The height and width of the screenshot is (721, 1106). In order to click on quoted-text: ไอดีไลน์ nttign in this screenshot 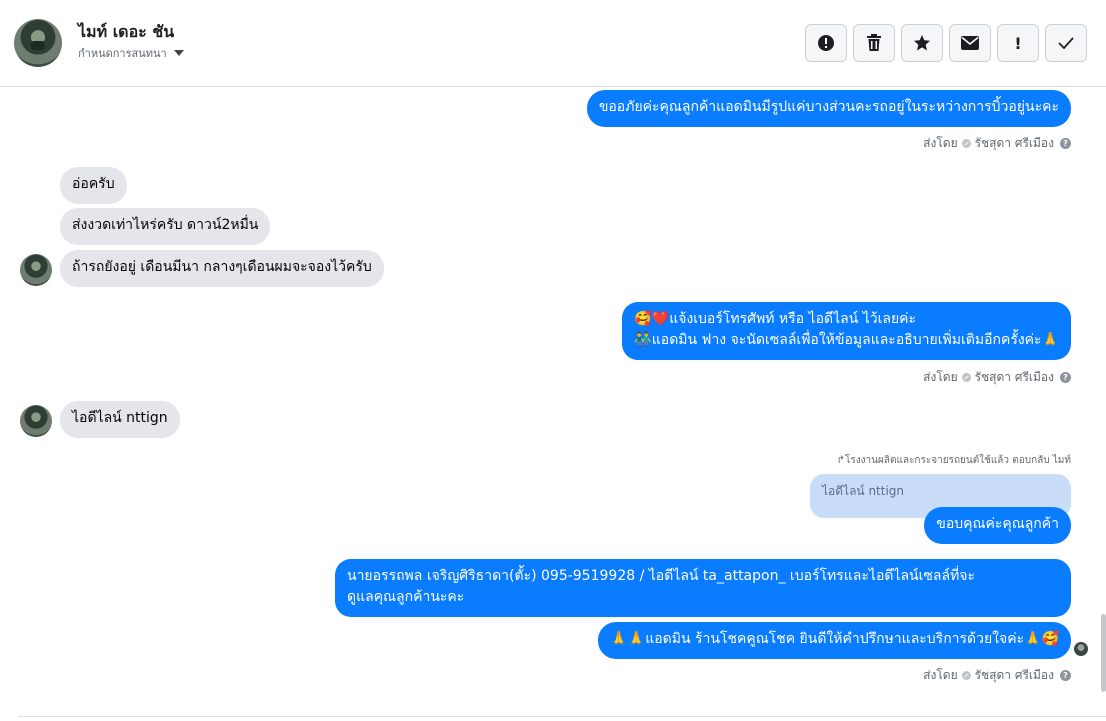, I will do `click(863, 491)`.